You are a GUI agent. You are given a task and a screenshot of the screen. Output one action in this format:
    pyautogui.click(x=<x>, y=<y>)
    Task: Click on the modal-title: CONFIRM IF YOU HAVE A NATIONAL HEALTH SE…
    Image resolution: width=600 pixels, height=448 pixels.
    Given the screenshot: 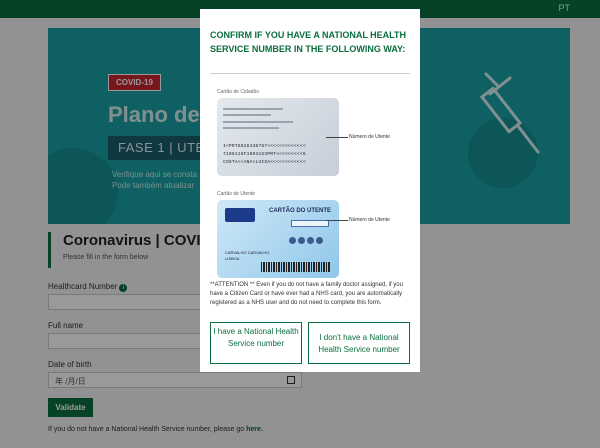 What is the action you would take?
    pyautogui.click(x=308, y=42)
    